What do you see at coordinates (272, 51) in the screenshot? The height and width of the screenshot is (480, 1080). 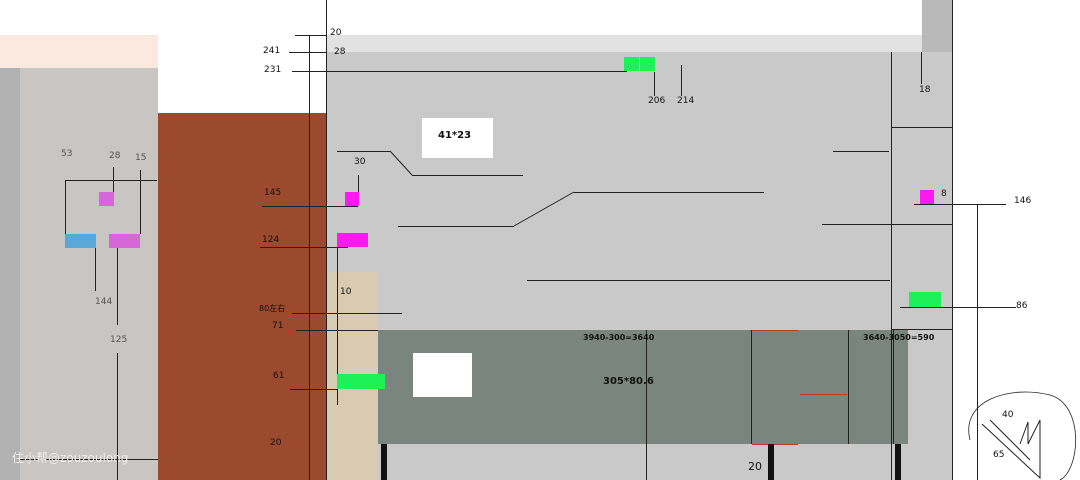 I see `dim-label-241: 241` at bounding box center [272, 51].